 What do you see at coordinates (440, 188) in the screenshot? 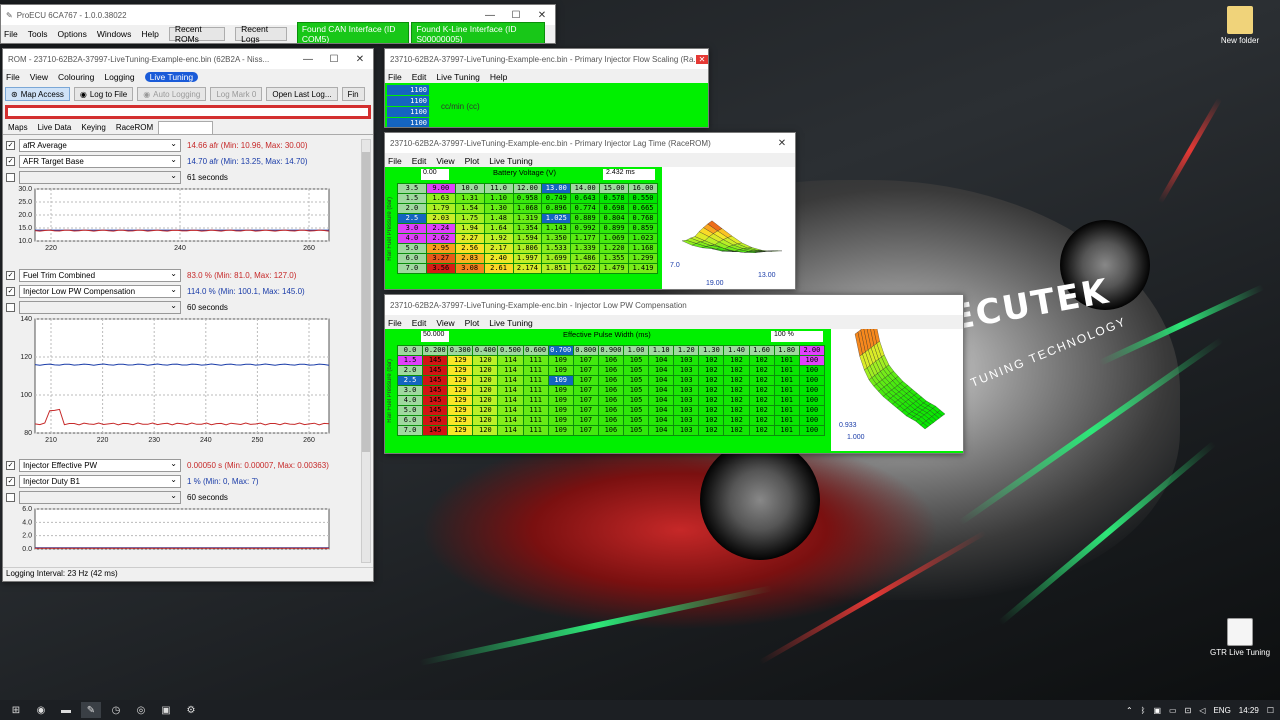
I see `x-axis-cell: 9.00` at bounding box center [440, 188].